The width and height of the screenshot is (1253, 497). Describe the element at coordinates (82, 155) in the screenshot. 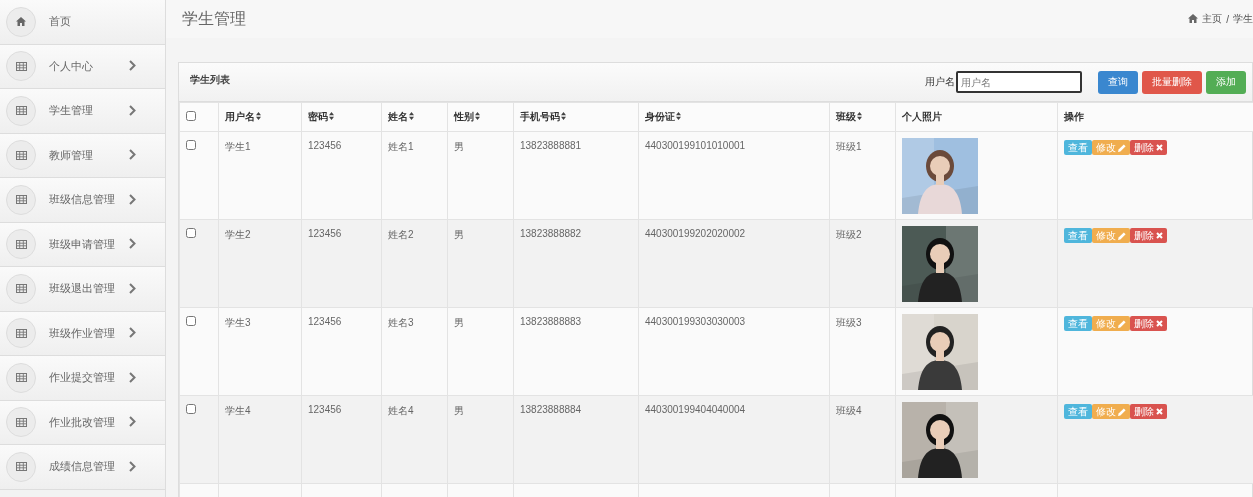

I see `sidebar-item: 教师管理` at that location.